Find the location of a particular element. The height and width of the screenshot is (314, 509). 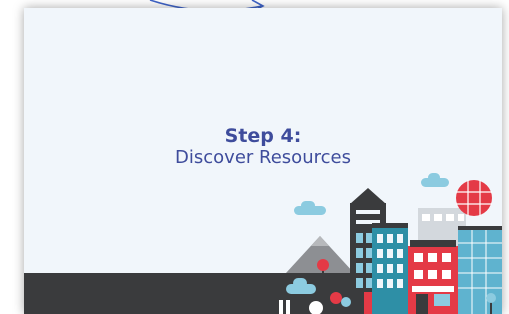

red-building is located at coordinates (433, 277).